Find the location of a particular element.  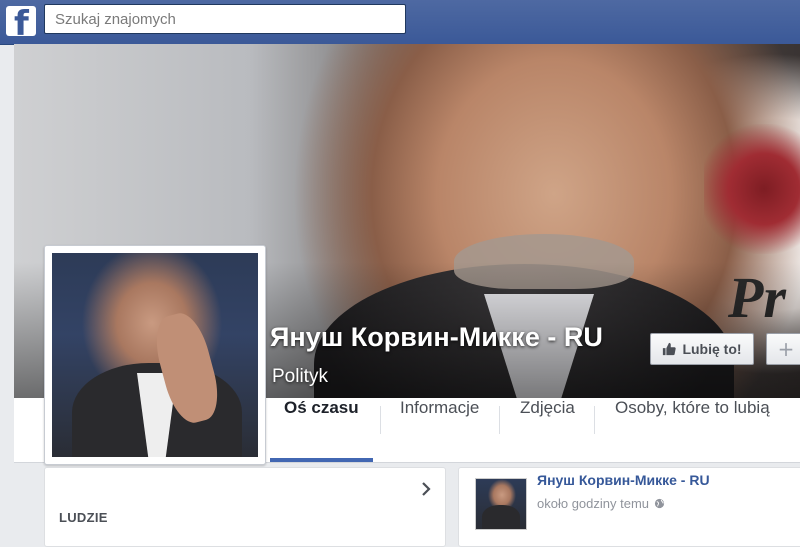

post-timestamp: około godziny temu is located at coordinates (601, 503).